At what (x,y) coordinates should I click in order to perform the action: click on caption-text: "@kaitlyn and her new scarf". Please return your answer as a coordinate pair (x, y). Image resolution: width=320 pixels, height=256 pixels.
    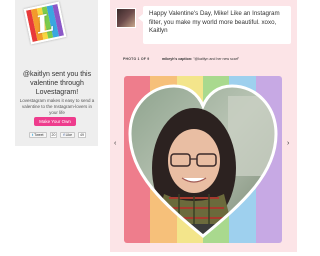
    Looking at the image, I should click on (216, 59).